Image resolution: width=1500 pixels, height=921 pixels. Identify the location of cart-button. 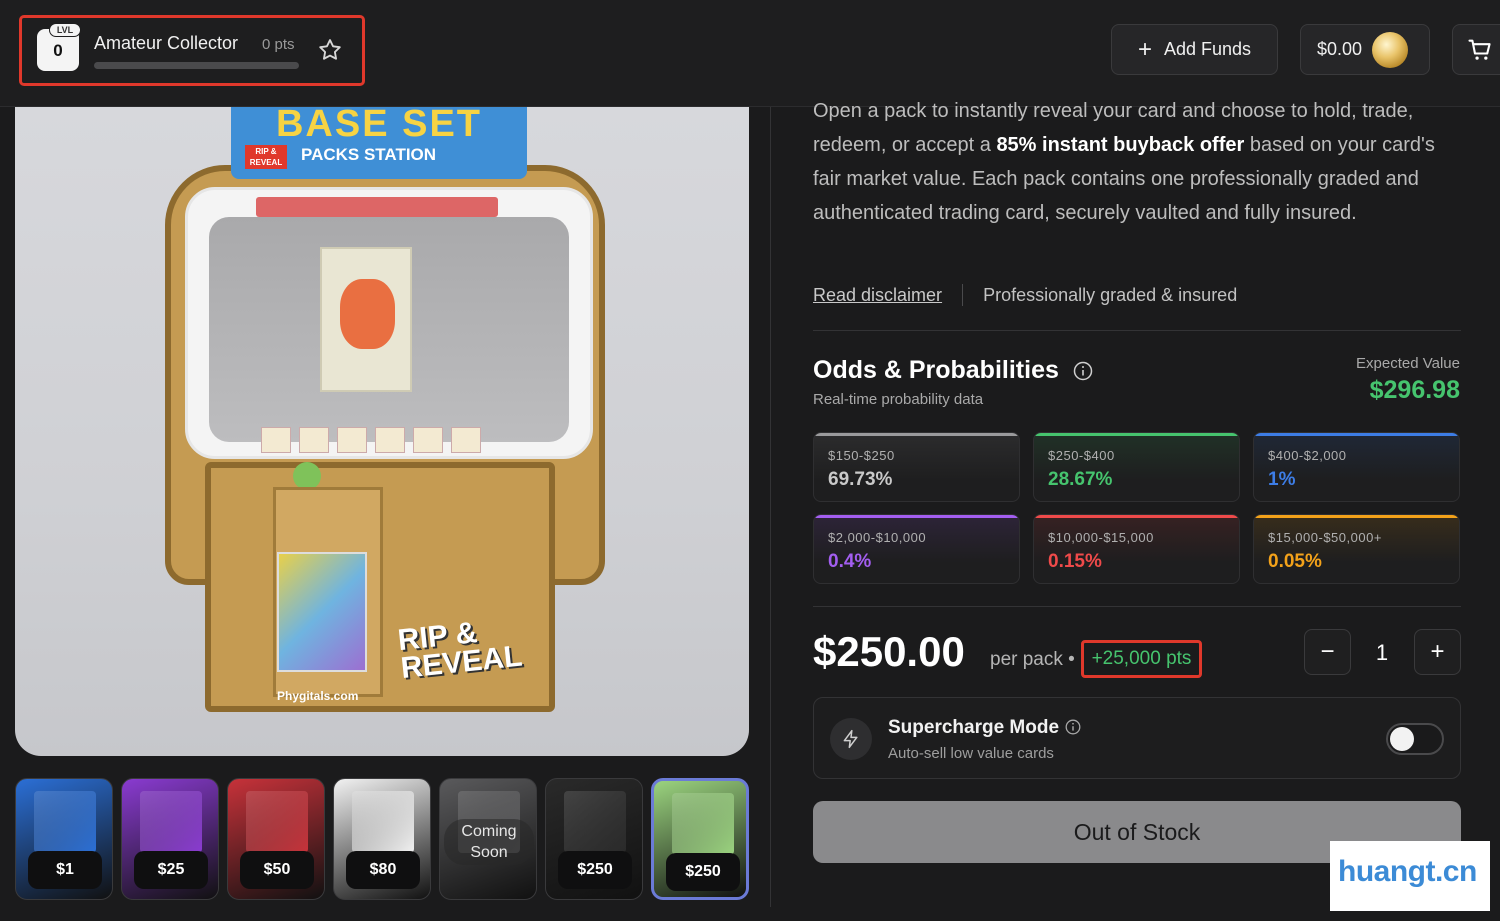
(1476, 49).